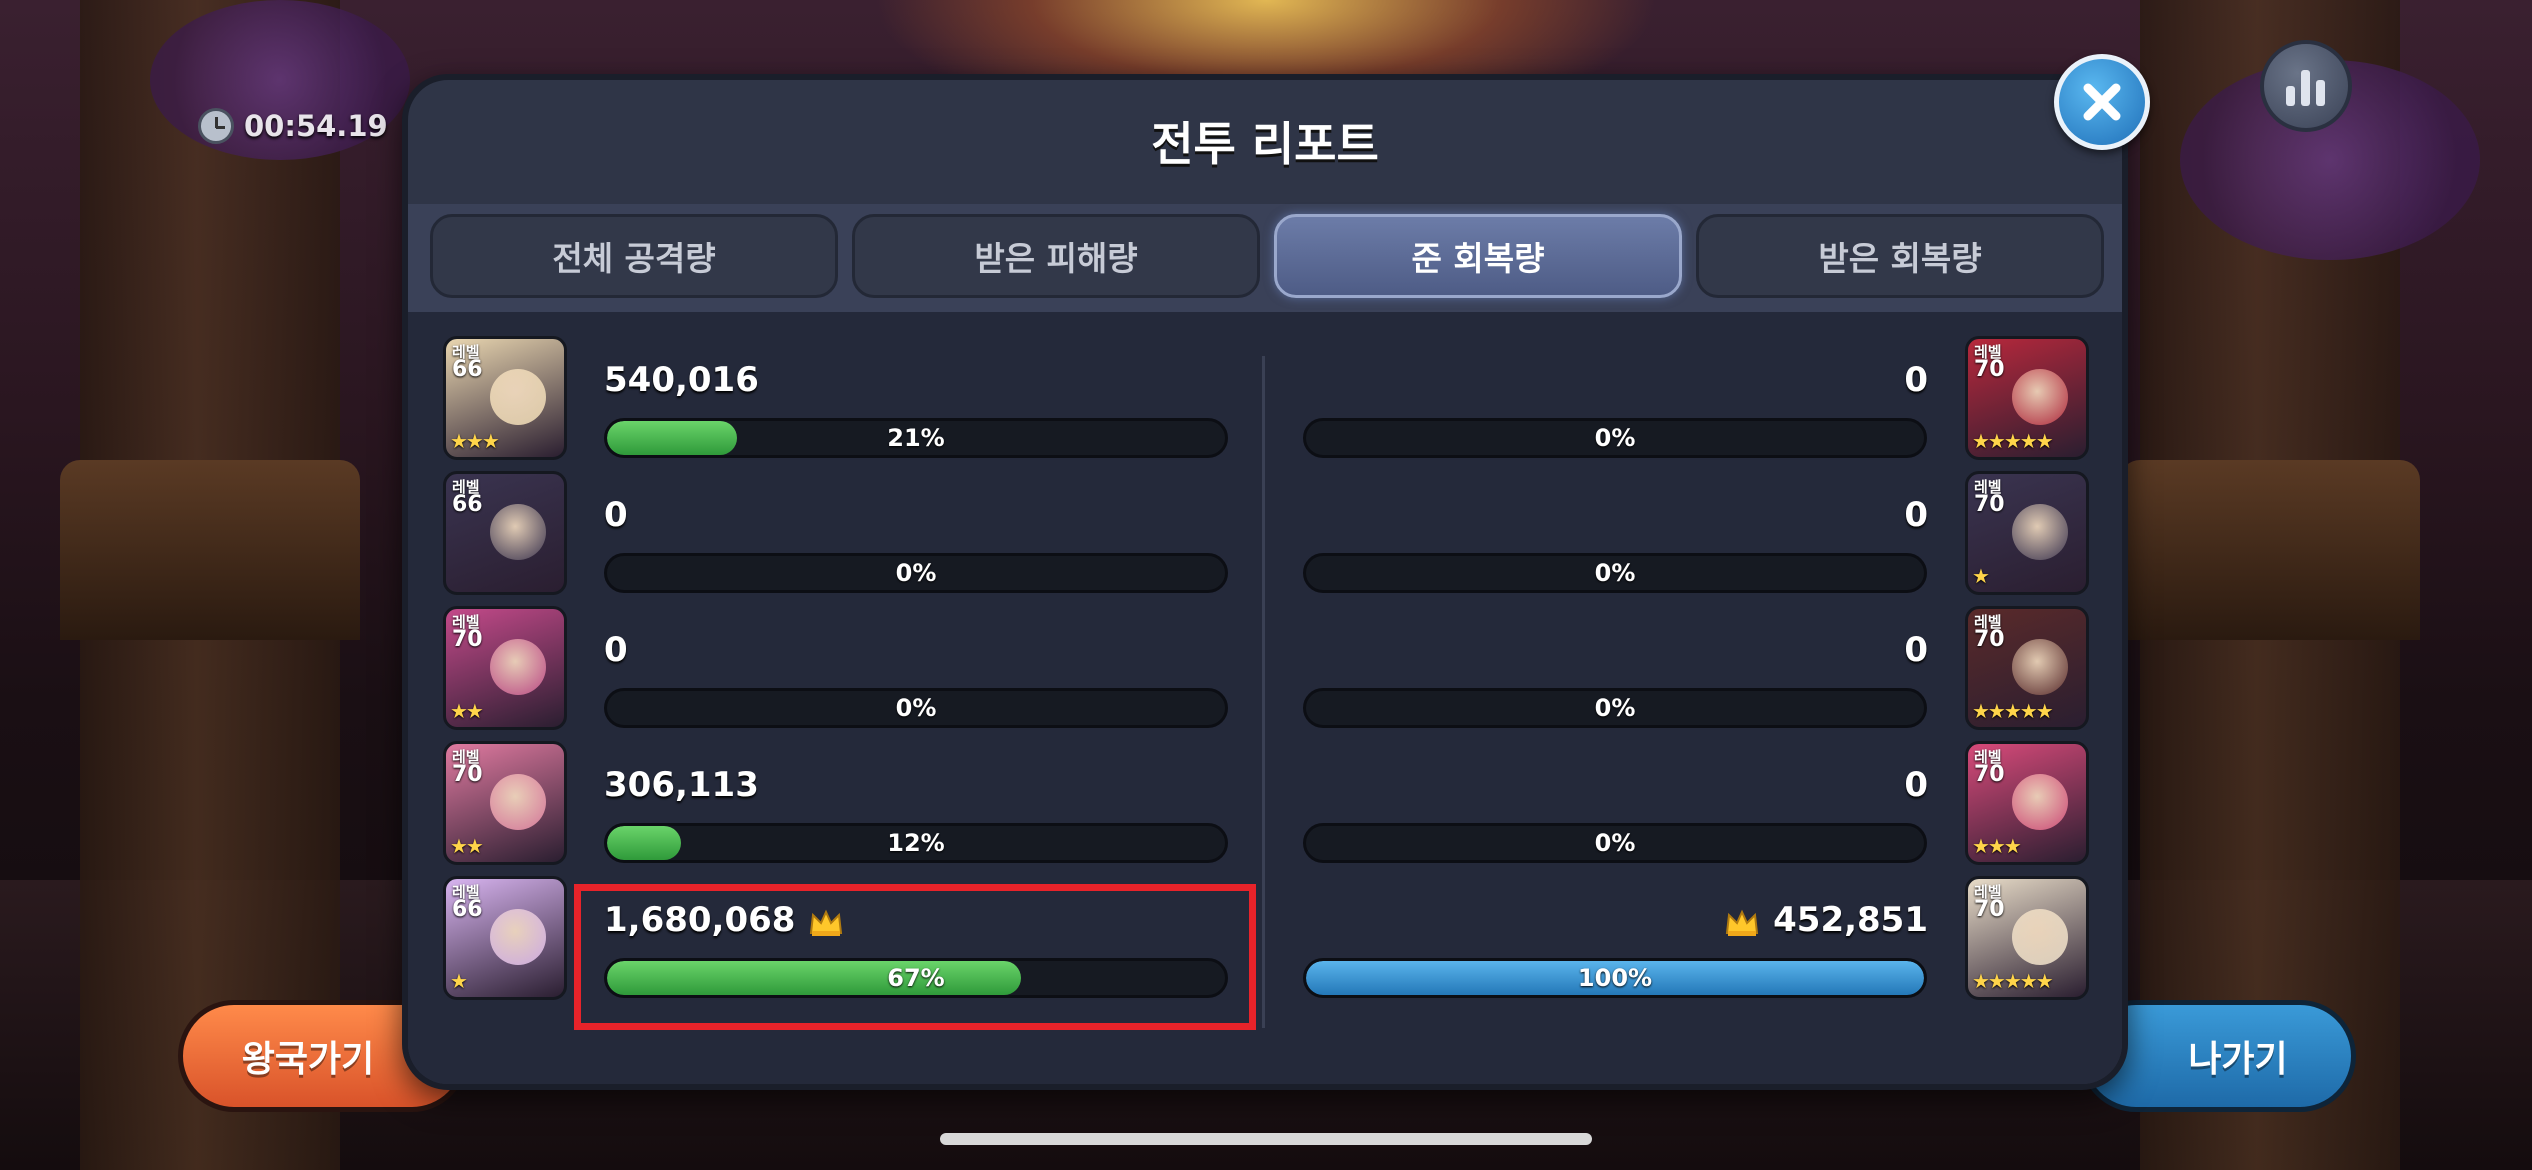  I want to click on amount-value: 452,851, so click(1850, 920).